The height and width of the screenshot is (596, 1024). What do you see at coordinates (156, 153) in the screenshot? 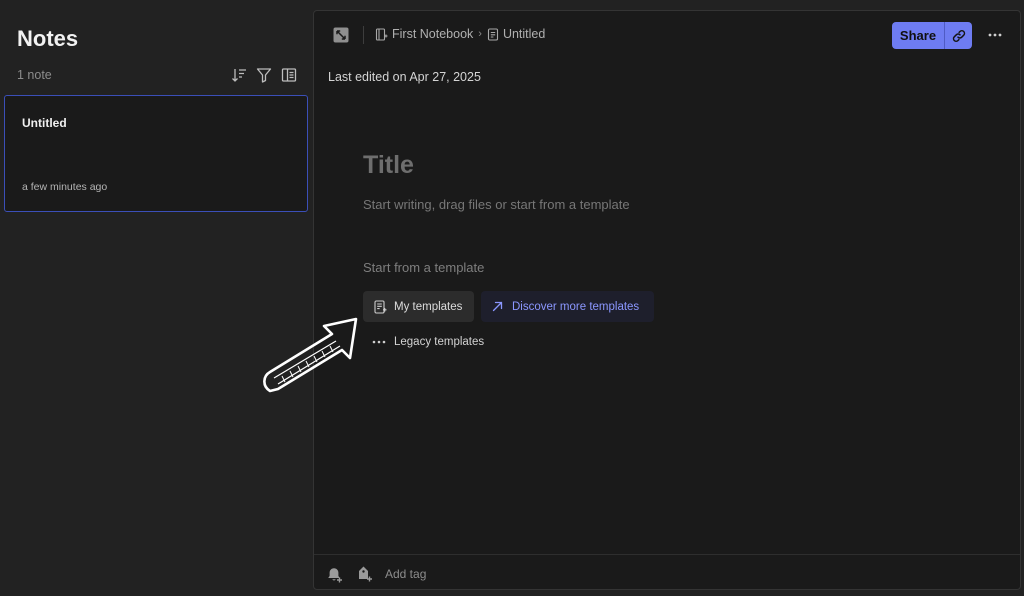
I see `note-list-item: Untitled a few minutes ago` at bounding box center [156, 153].